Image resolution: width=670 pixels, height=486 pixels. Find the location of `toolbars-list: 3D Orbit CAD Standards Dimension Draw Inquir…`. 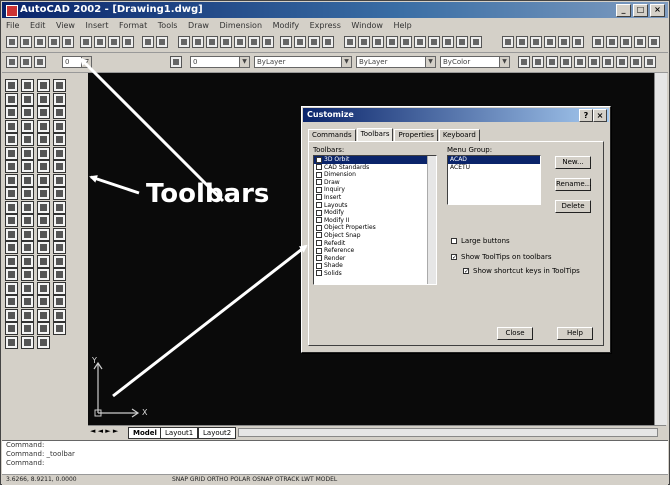

toolbars-list: 3D Orbit CAD Standards Dimension Draw Inquir… is located at coordinates (375, 220).